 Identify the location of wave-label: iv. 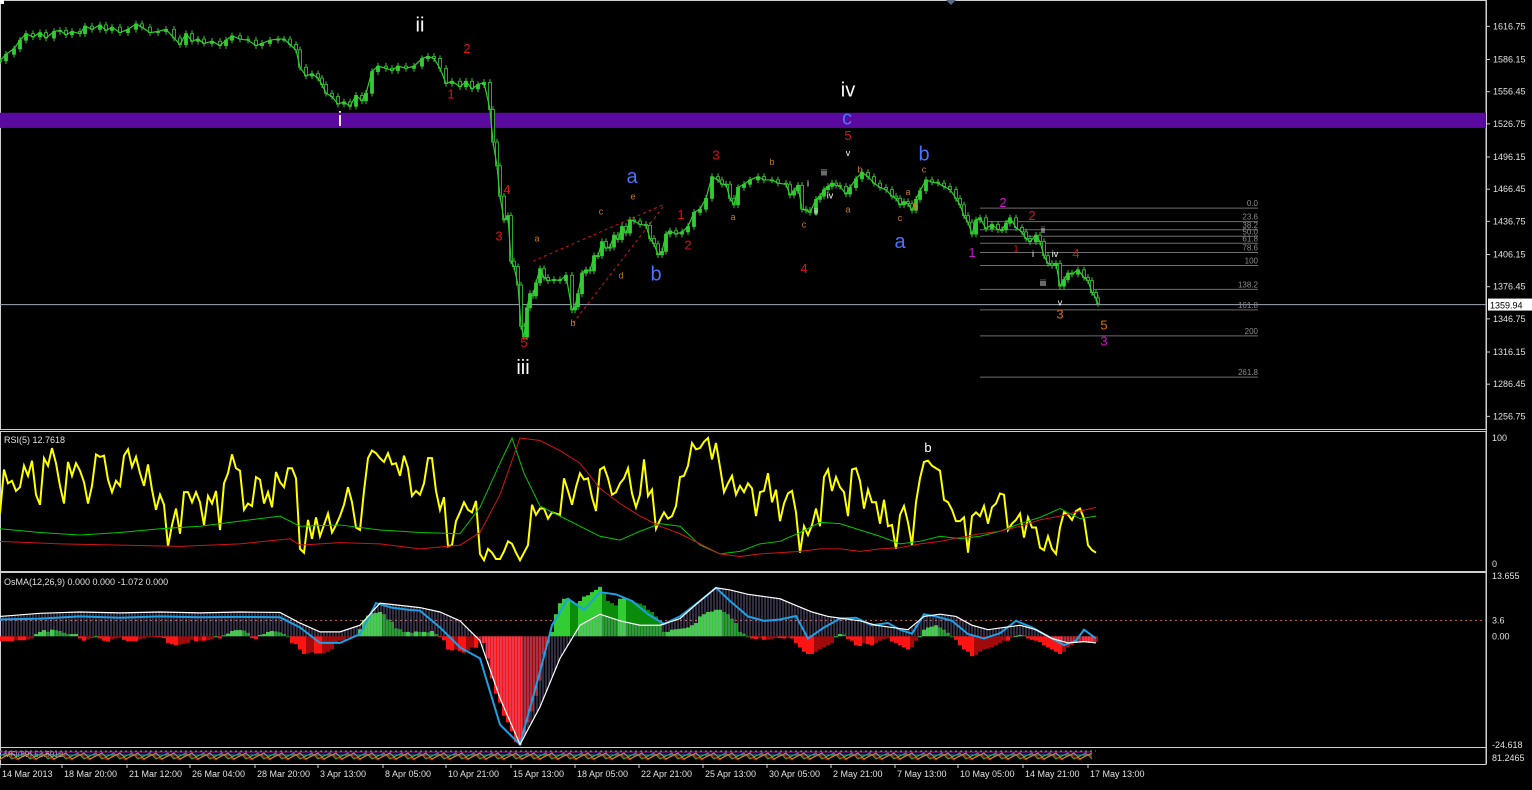
(830, 195).